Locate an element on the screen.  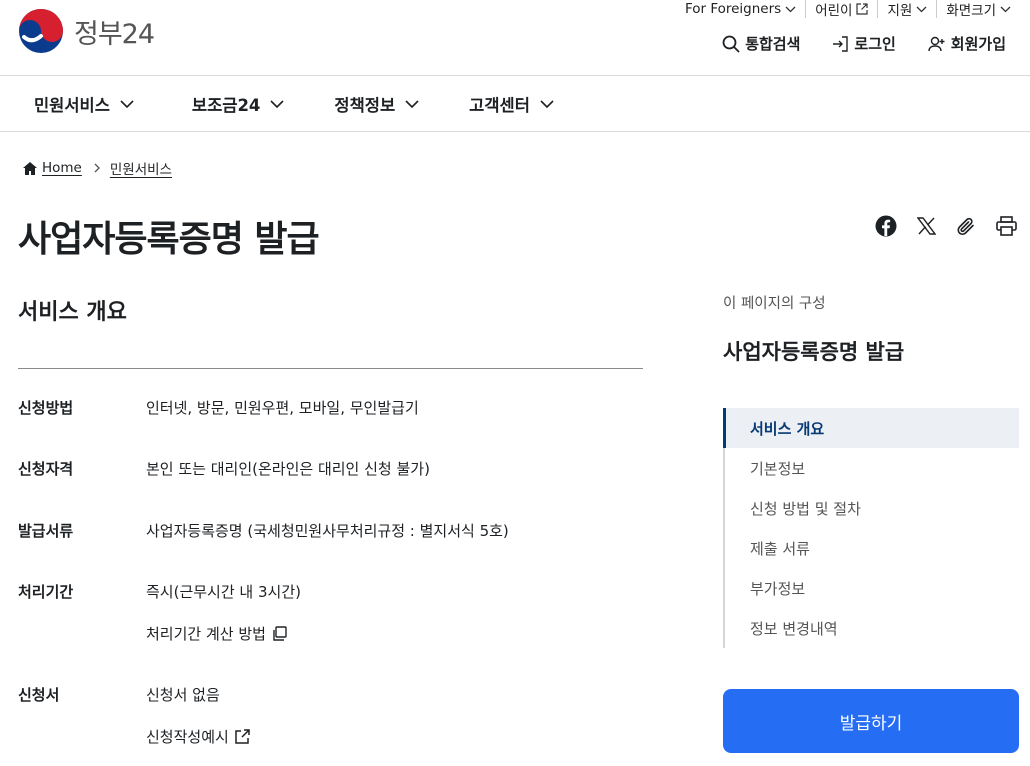
print-button is located at coordinates (1006, 226).